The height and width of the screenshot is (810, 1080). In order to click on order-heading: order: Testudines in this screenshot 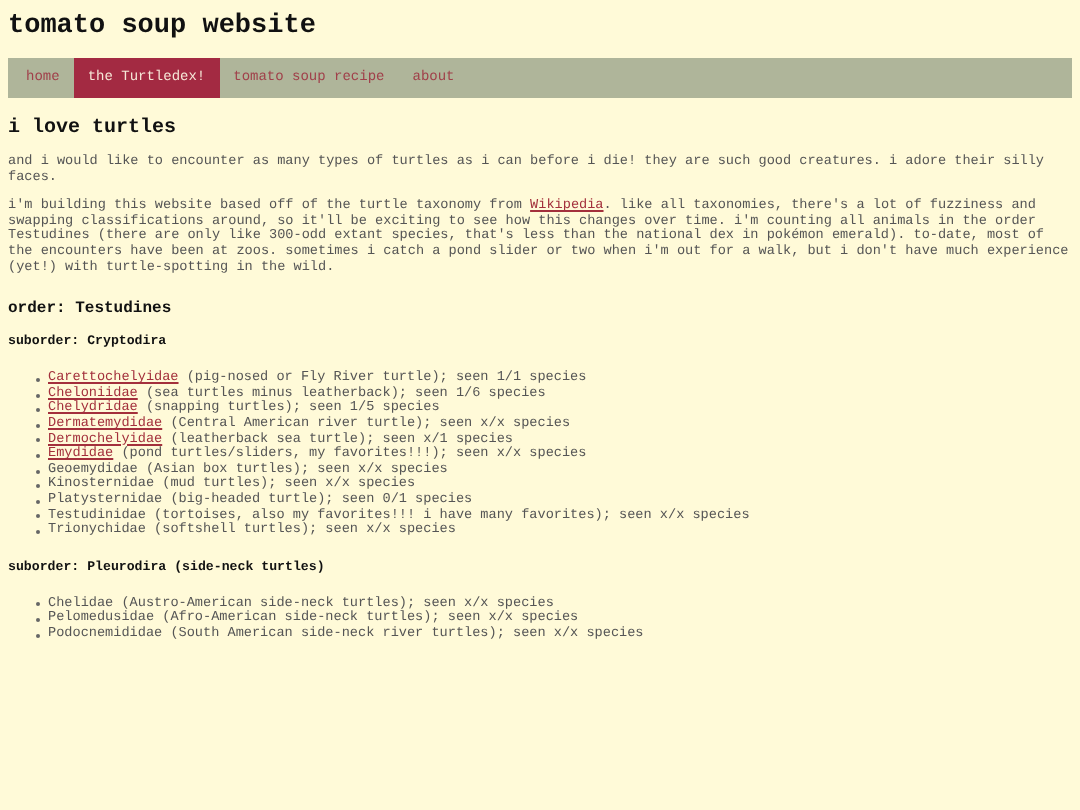, I will do `click(91, 309)`.